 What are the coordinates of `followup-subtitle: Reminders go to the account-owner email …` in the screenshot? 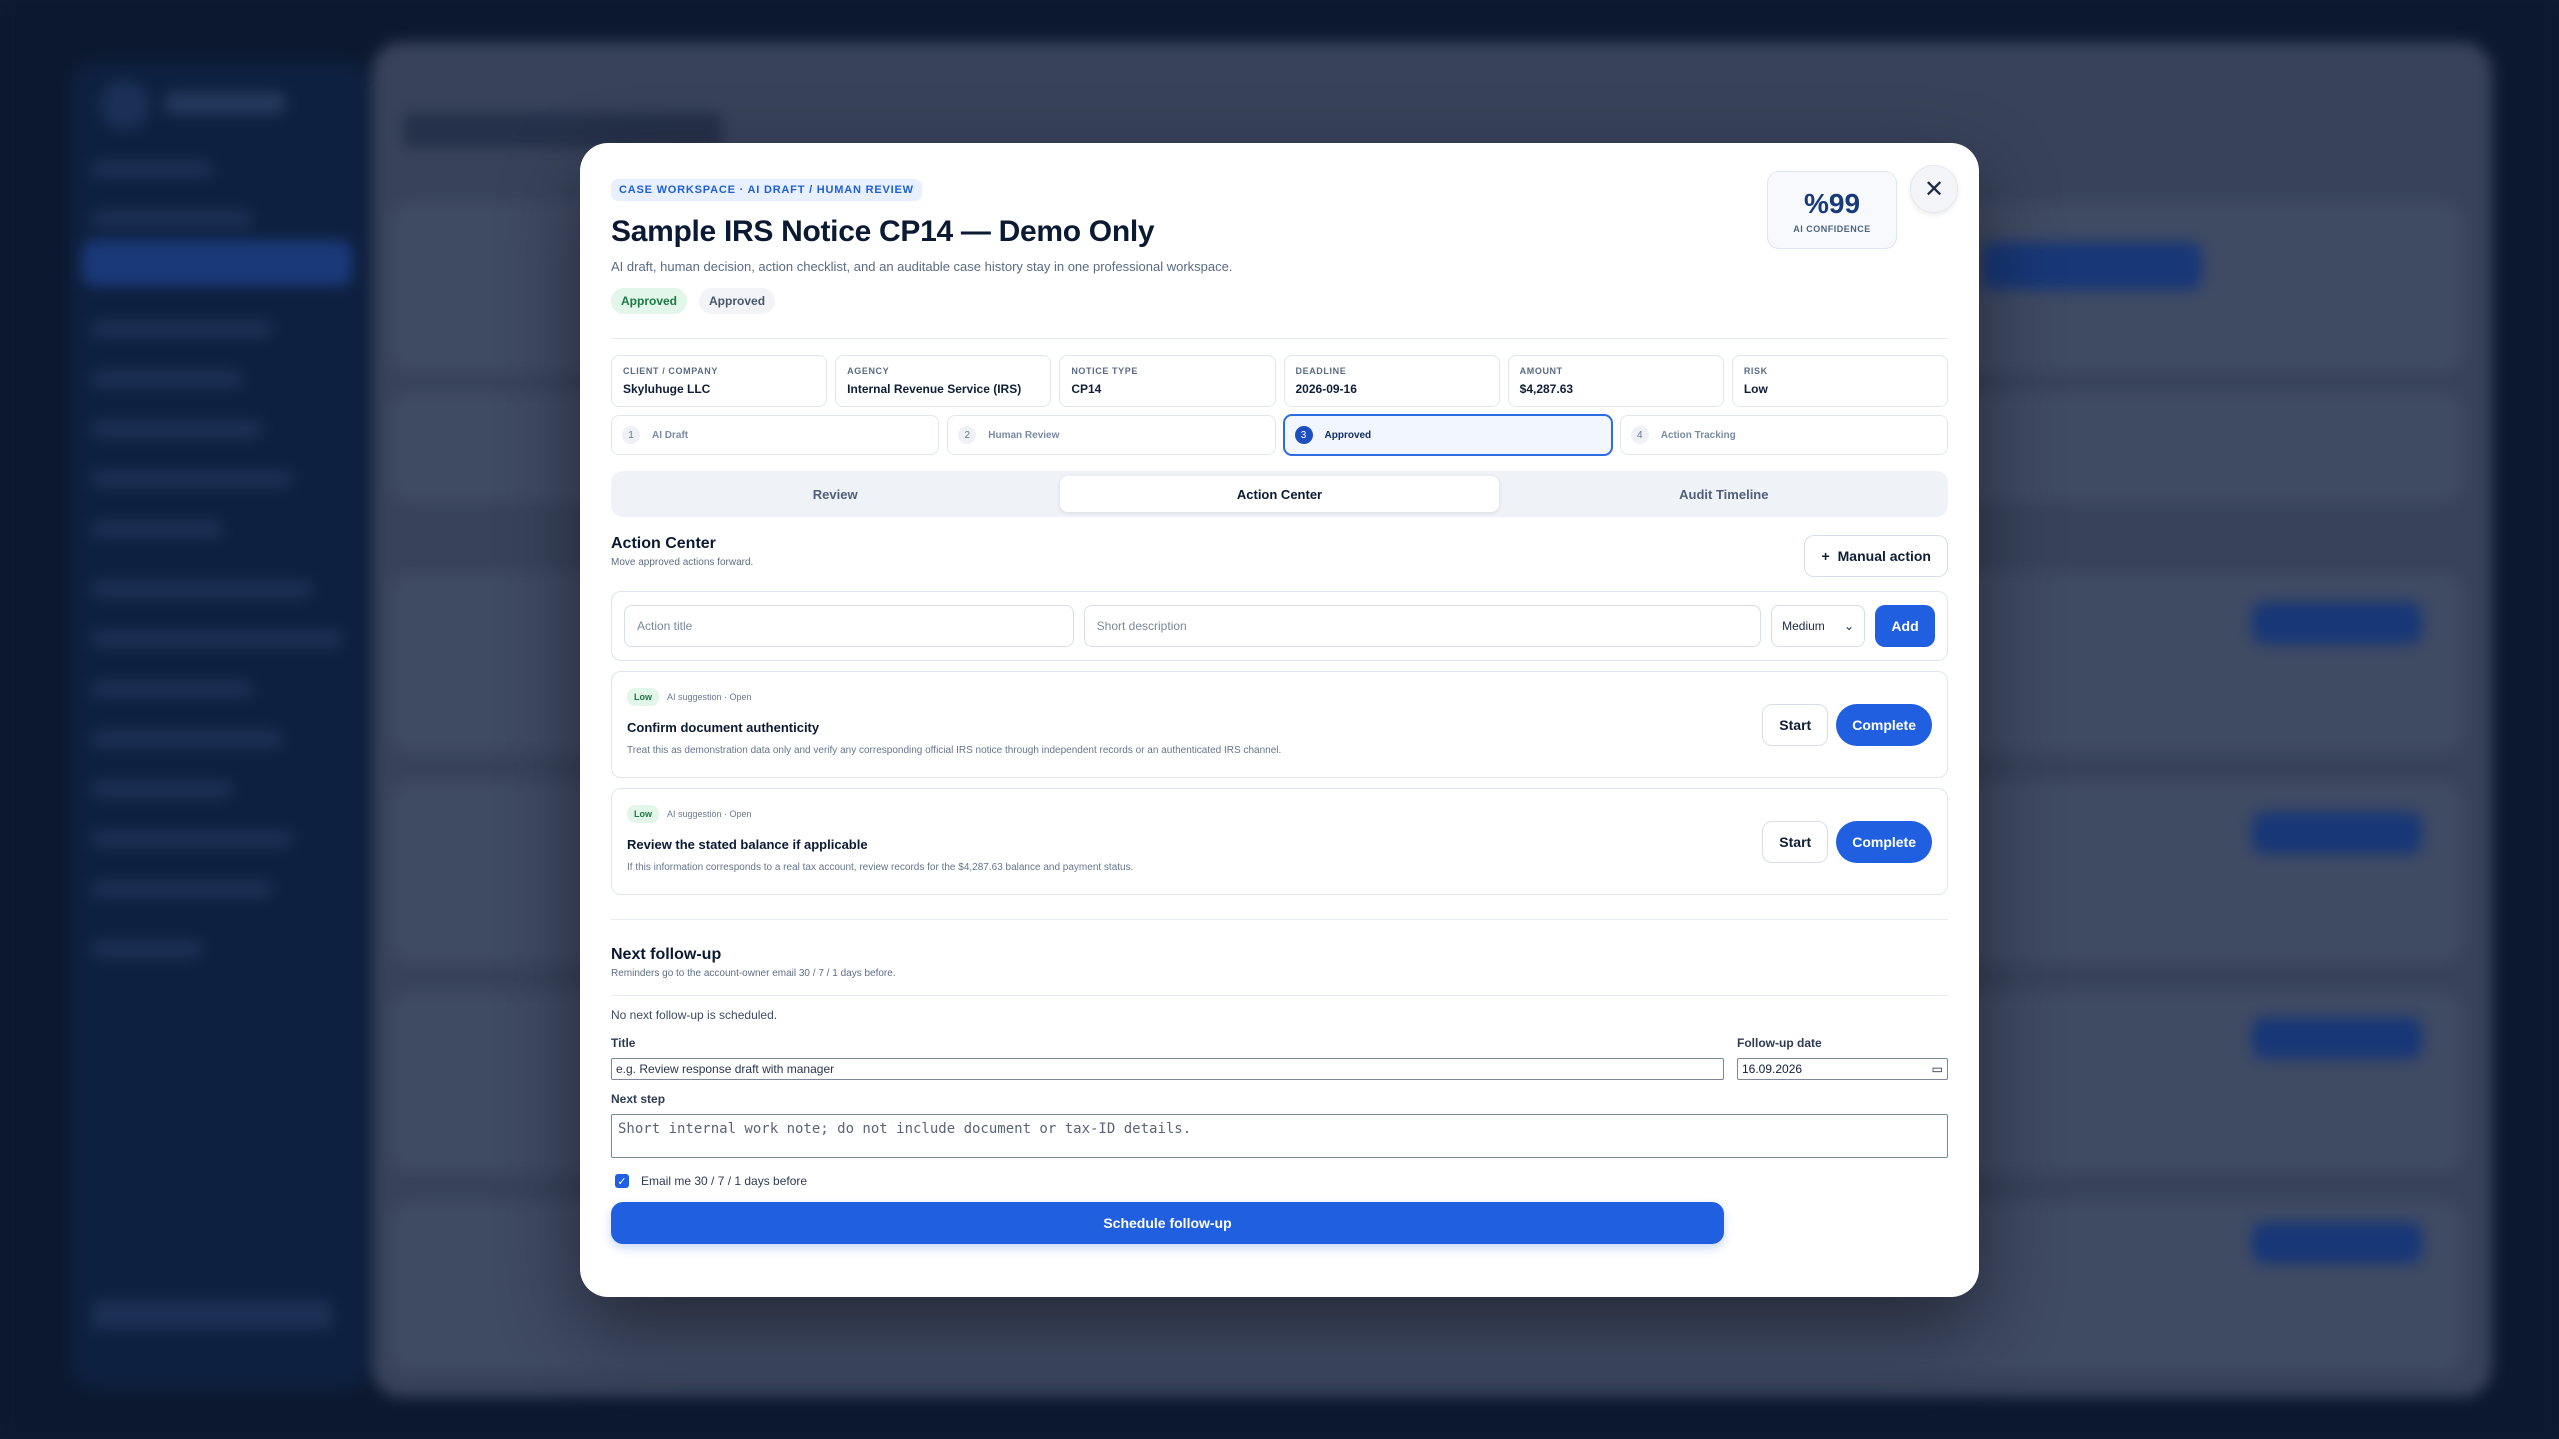 It's located at (753, 973).